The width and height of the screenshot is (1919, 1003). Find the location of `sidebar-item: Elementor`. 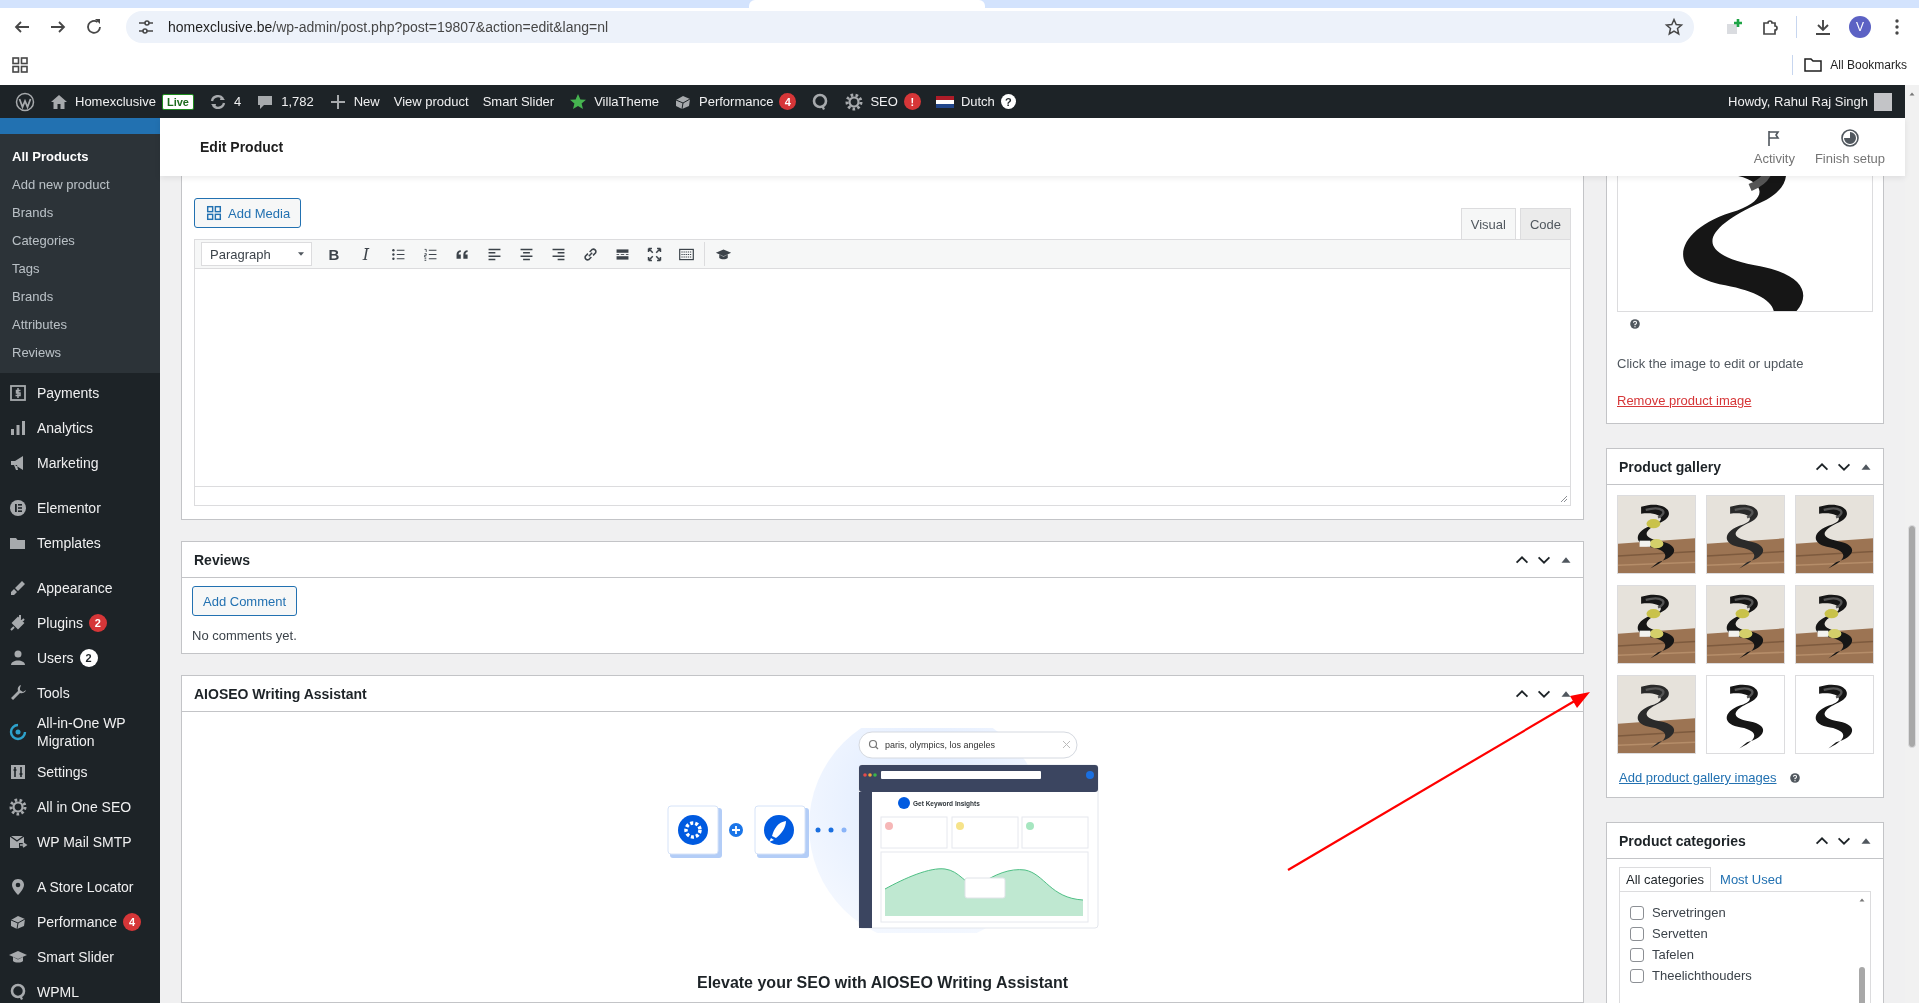

sidebar-item: Elementor is located at coordinates (69, 507).